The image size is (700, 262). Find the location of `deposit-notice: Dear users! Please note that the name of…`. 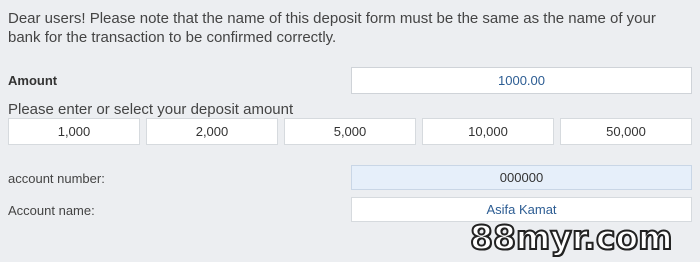

deposit-notice: Dear users! Please note that the name of… is located at coordinates (332, 28).